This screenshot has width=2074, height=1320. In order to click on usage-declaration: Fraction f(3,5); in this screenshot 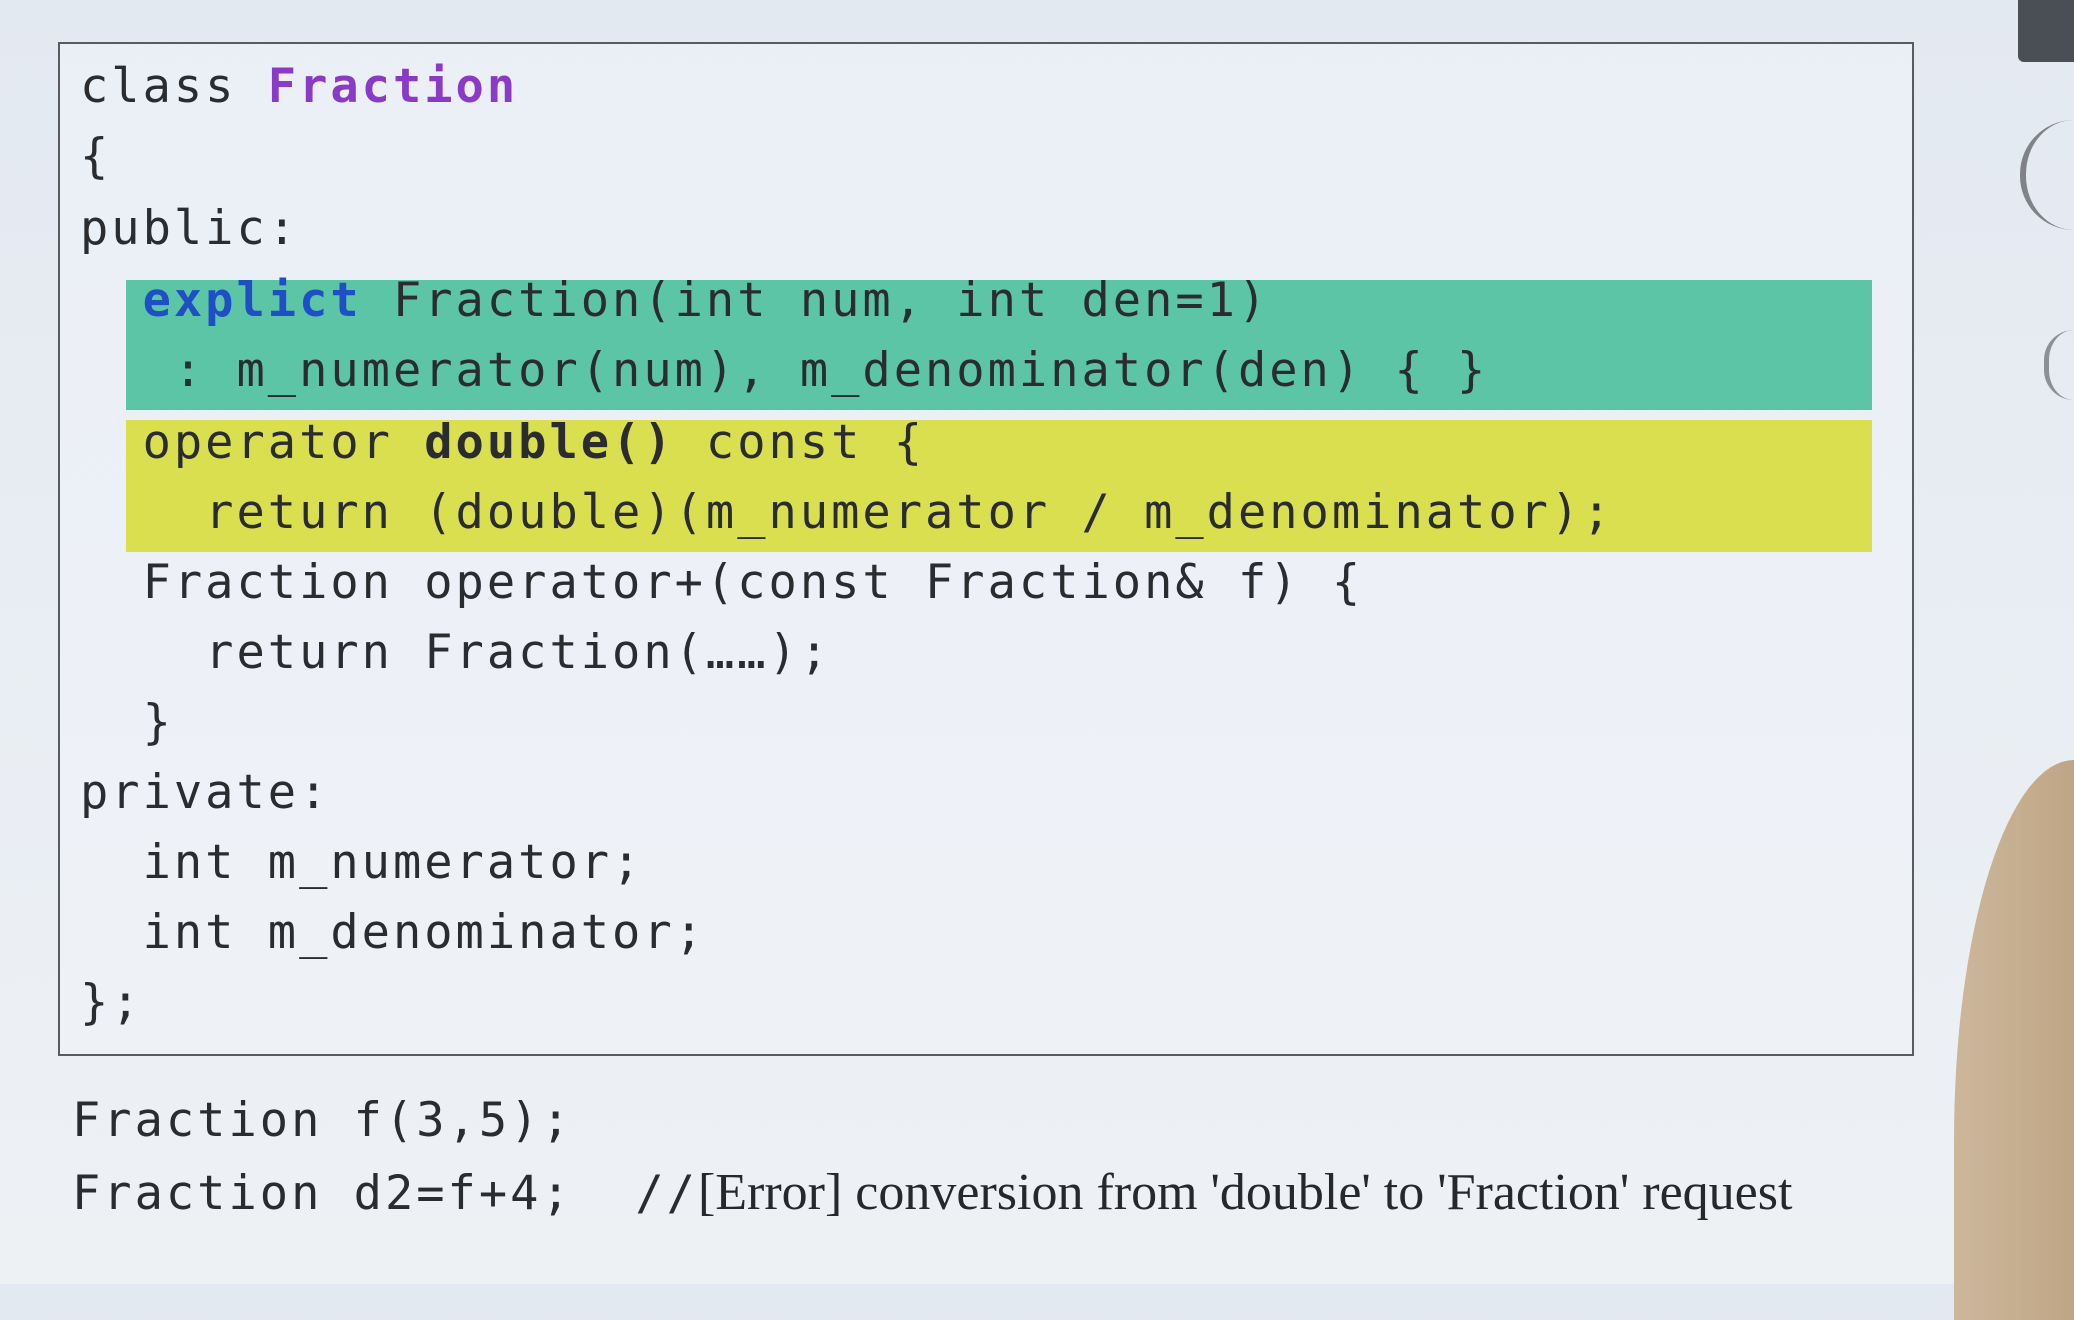, I will do `click(322, 1120)`.